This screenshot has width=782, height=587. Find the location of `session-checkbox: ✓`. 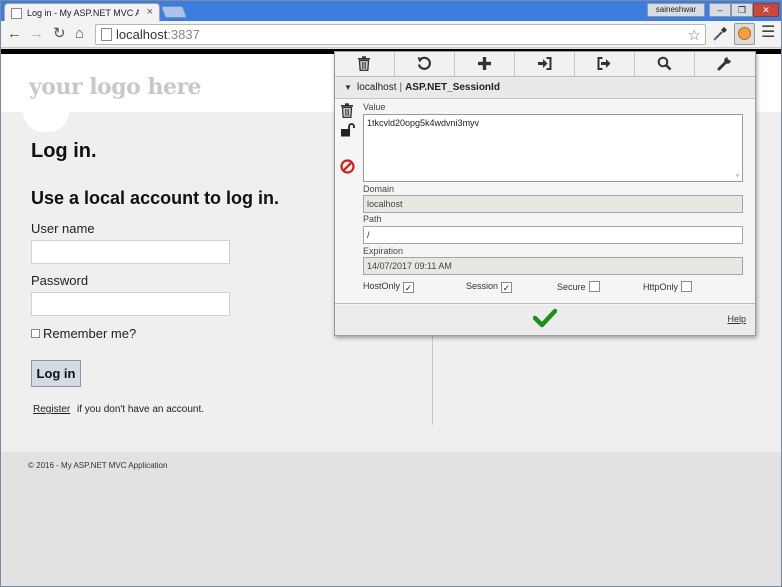

session-checkbox: ✓ is located at coordinates (507, 287).